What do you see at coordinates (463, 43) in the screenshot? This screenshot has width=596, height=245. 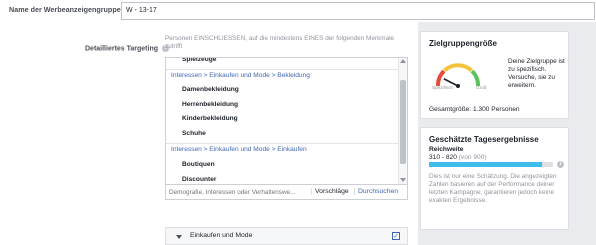 I see `audience-size-title: Zielgruppengröße` at bounding box center [463, 43].